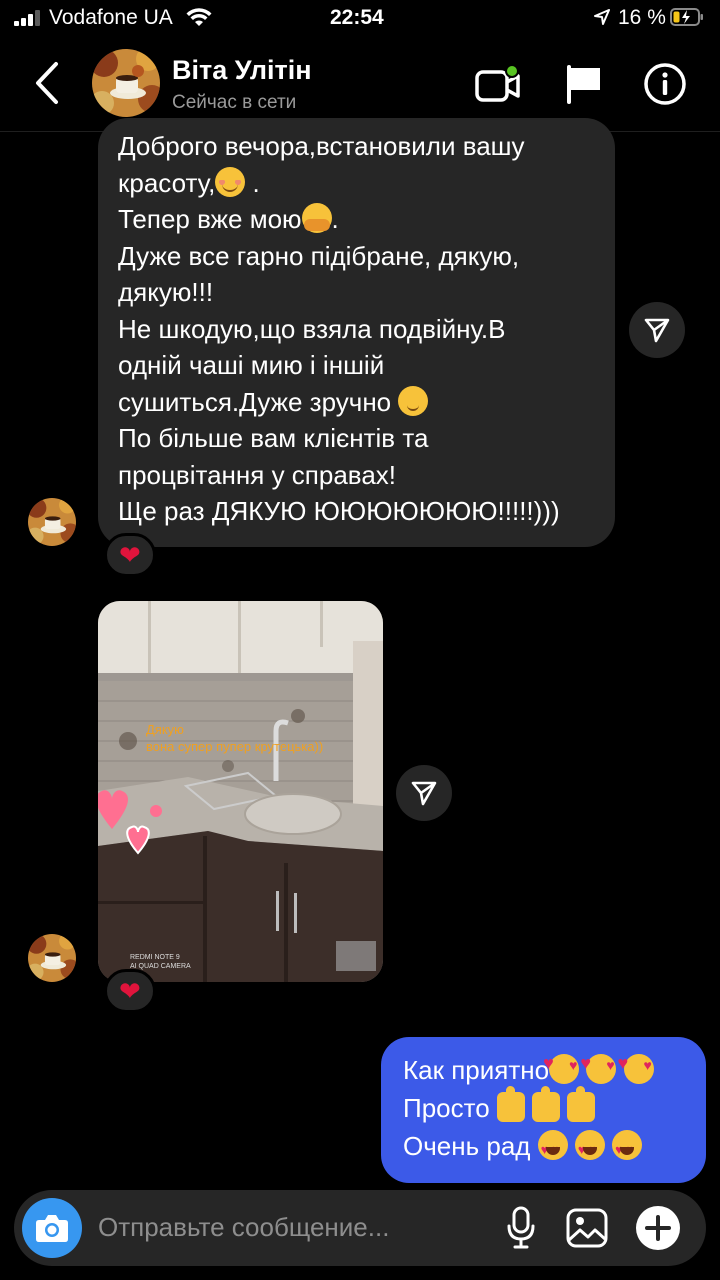  I want to click on smiling-blush-emoji-icon, so click(230, 181).